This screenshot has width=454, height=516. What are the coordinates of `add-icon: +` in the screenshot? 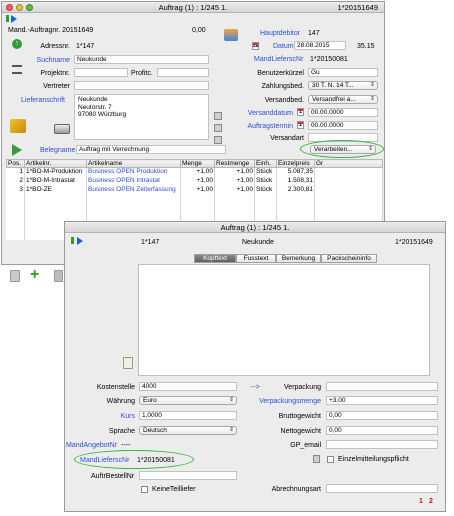 It's located at (34, 275).